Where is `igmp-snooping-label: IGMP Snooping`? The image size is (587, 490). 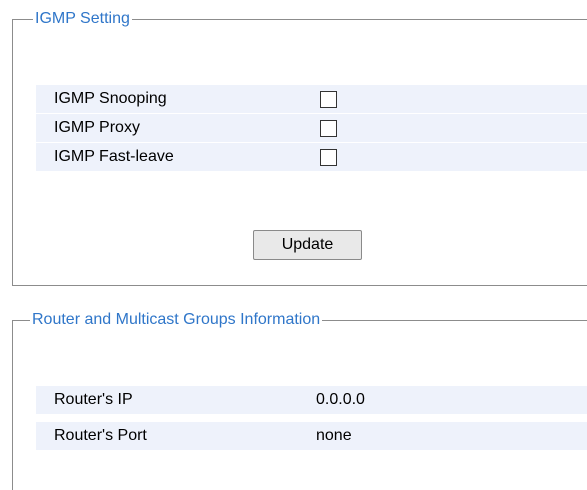
igmp-snooping-label: IGMP Snooping is located at coordinates (110, 98).